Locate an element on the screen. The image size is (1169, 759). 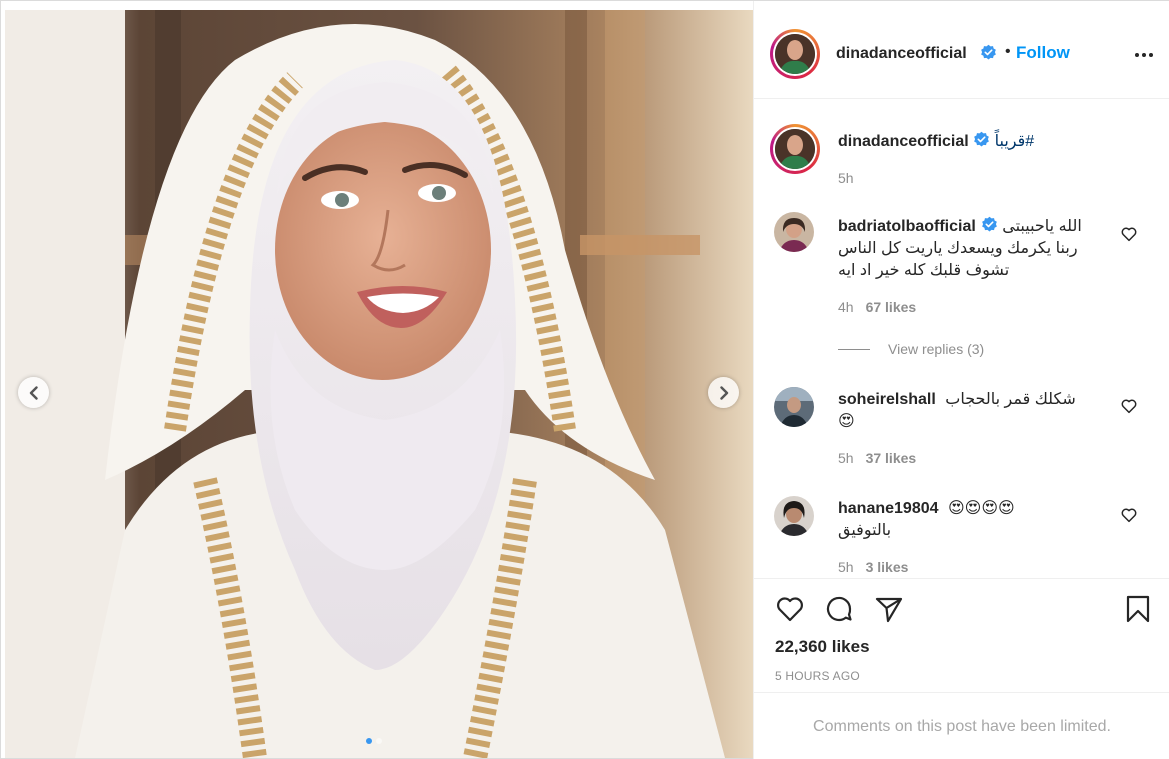
comment-likes: 67 likes is located at coordinates (891, 307).